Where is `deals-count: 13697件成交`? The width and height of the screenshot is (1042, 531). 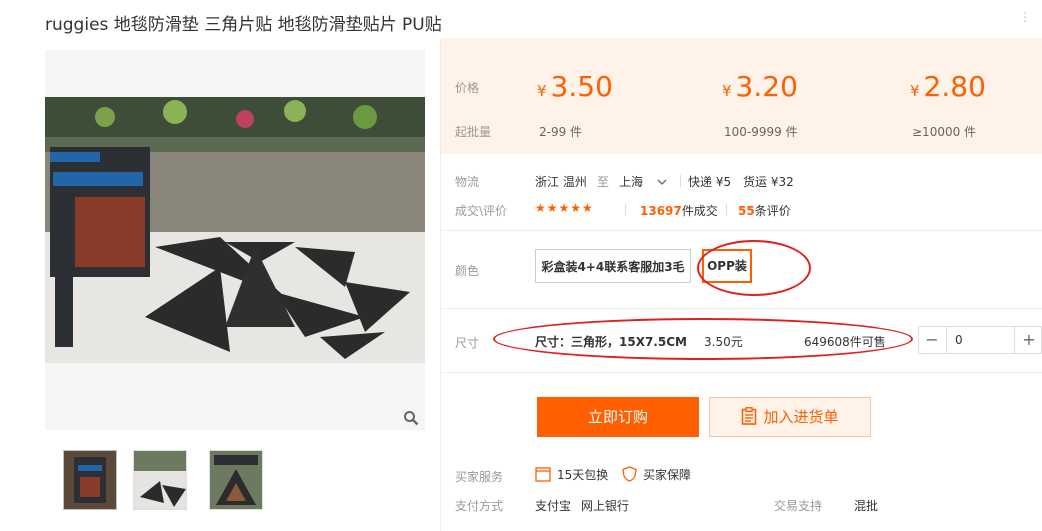 deals-count: 13697件成交 is located at coordinates (679, 210).